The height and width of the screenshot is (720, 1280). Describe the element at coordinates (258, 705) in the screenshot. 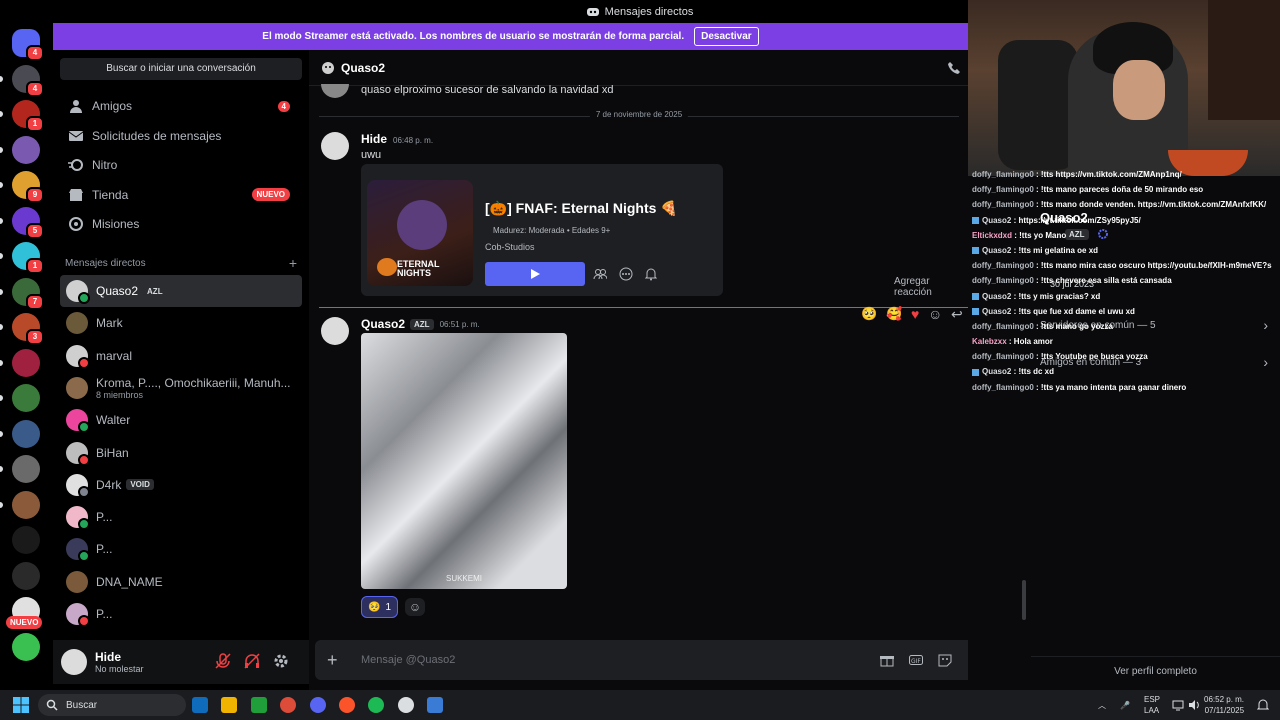

I see `xbox-icon` at that location.